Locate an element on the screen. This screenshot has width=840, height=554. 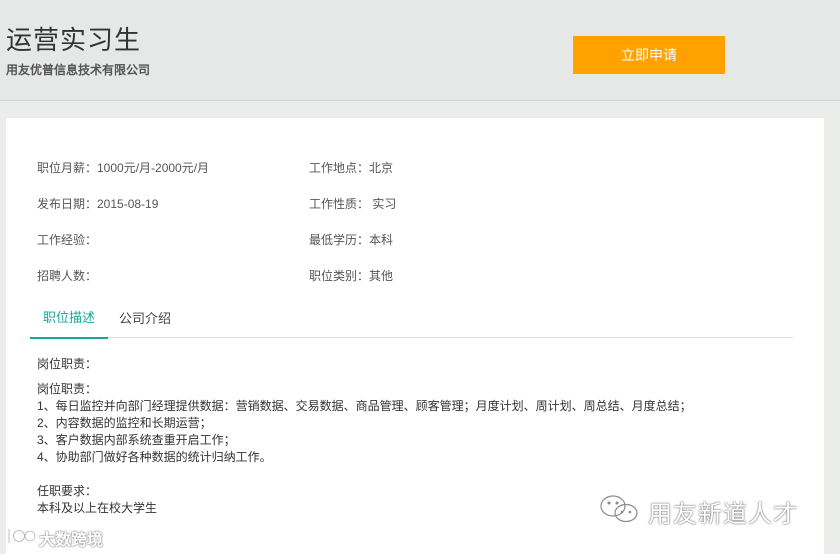
company-name: 用友优普信息技术有限公司 is located at coordinates (78, 69).